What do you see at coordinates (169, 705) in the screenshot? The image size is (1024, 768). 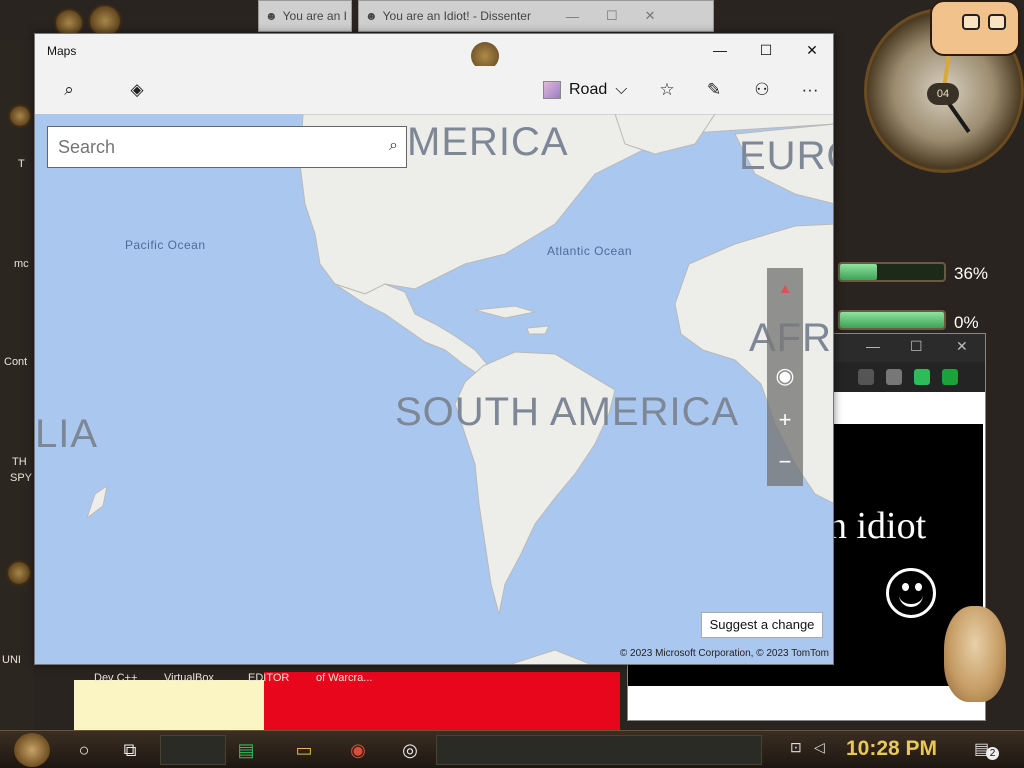 I see `desktop-wallpaper-yellow` at bounding box center [169, 705].